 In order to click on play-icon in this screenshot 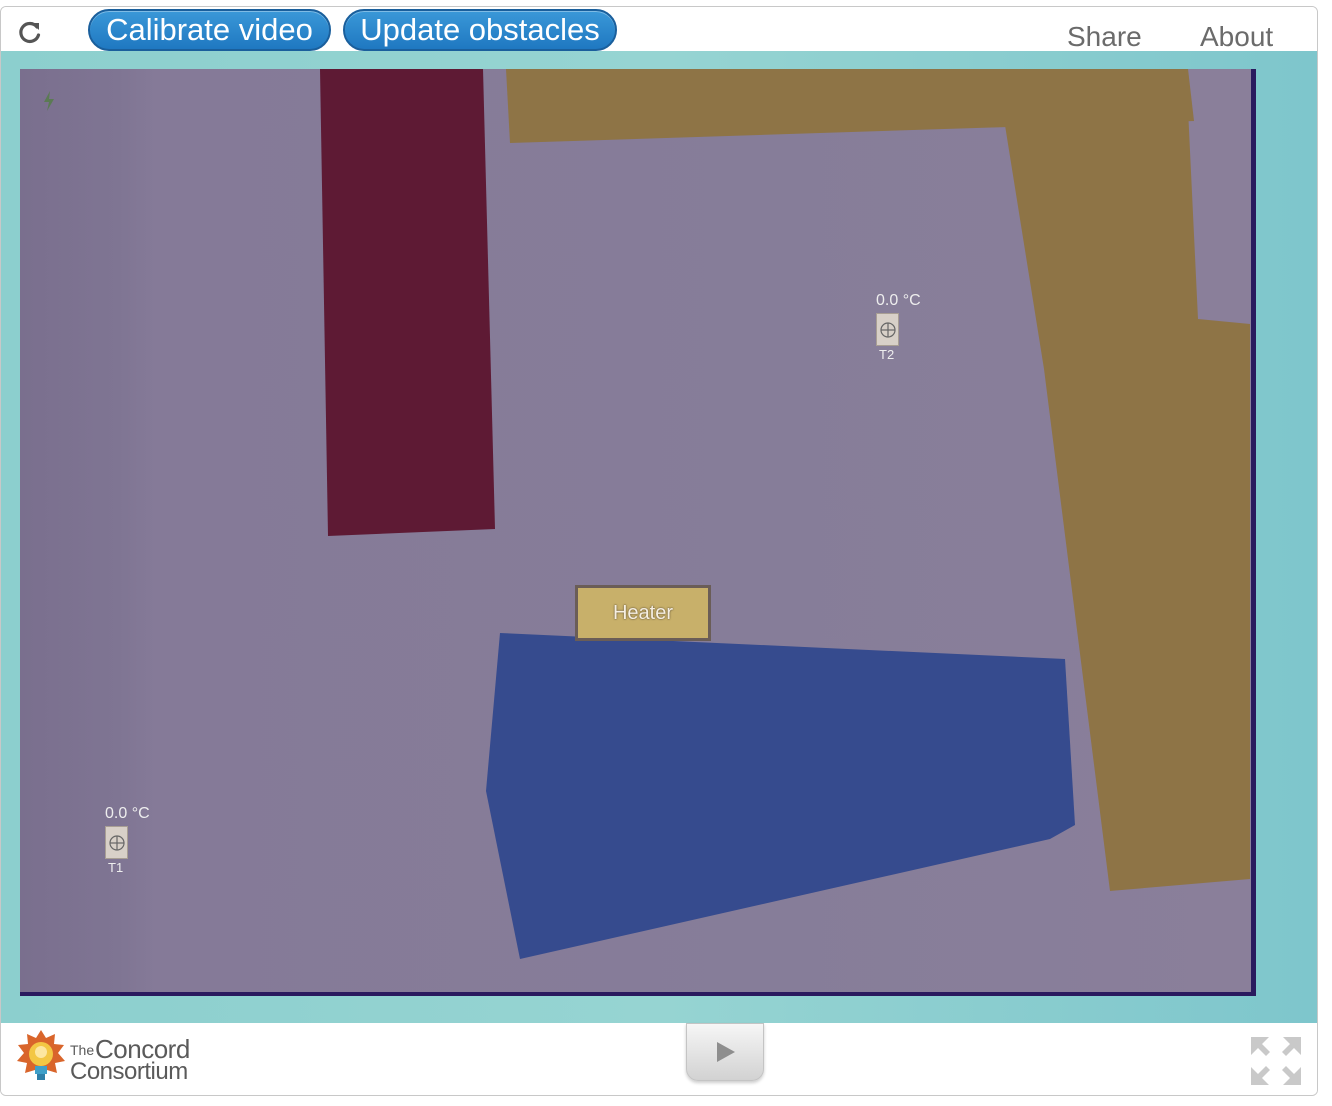, I will do `click(726, 1052)`.